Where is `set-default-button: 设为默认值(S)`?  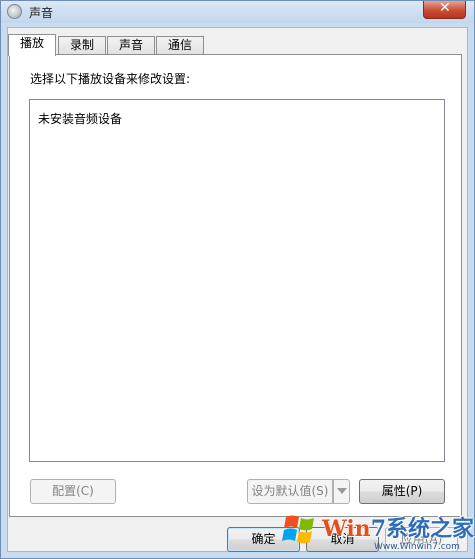 set-default-button: 设为默认值(S) is located at coordinates (290, 491).